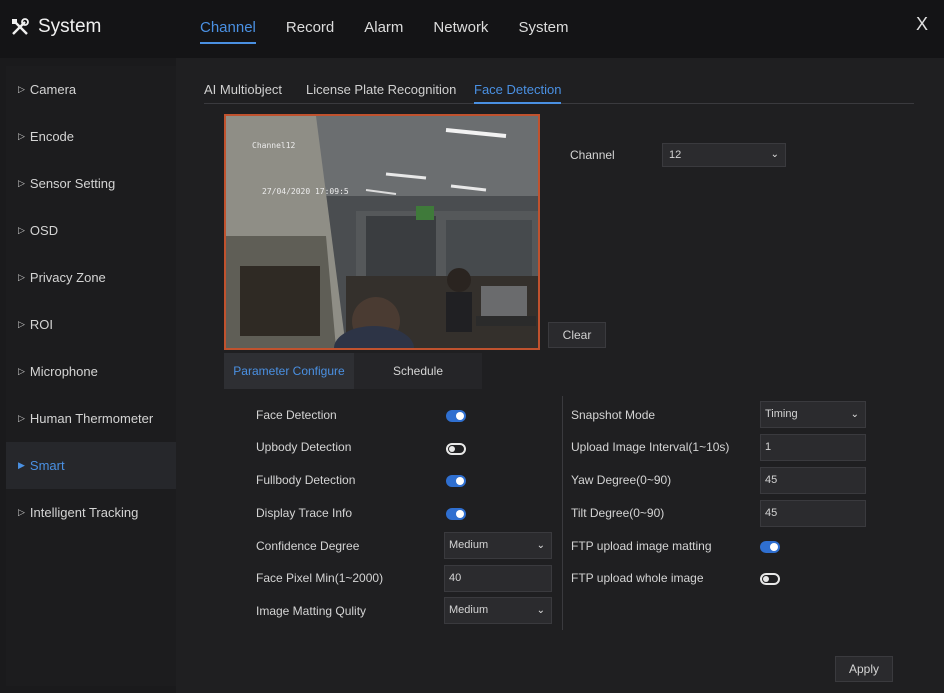 Image resolution: width=944 pixels, height=693 pixels. Describe the element at coordinates (47, 465) in the screenshot. I see `sidebar-item-label: Smart` at that location.